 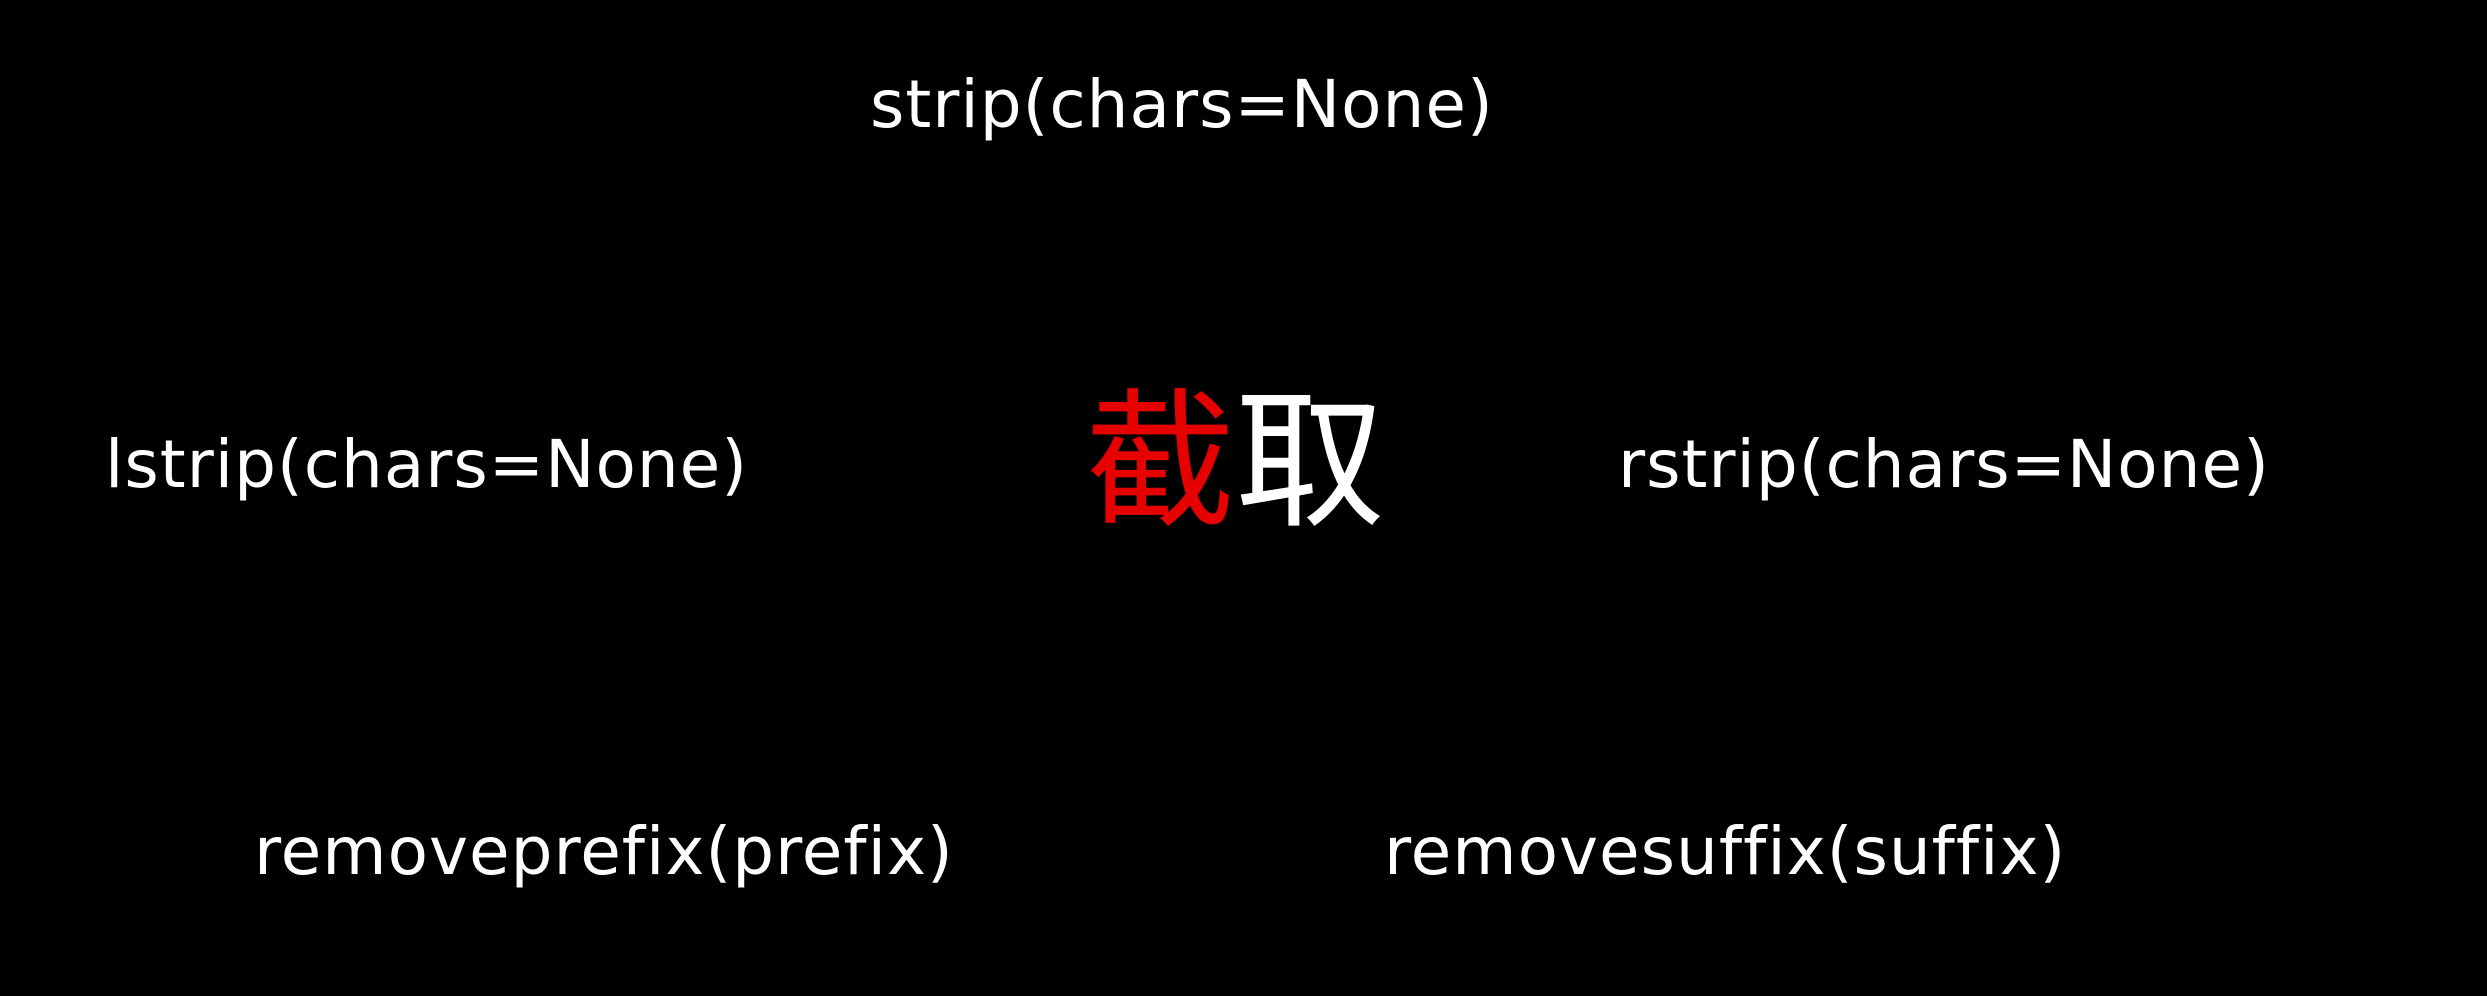 What do you see at coordinates (604, 851) in the screenshot?
I see `method-removeprefix: removeprefix(prefix)` at bounding box center [604, 851].